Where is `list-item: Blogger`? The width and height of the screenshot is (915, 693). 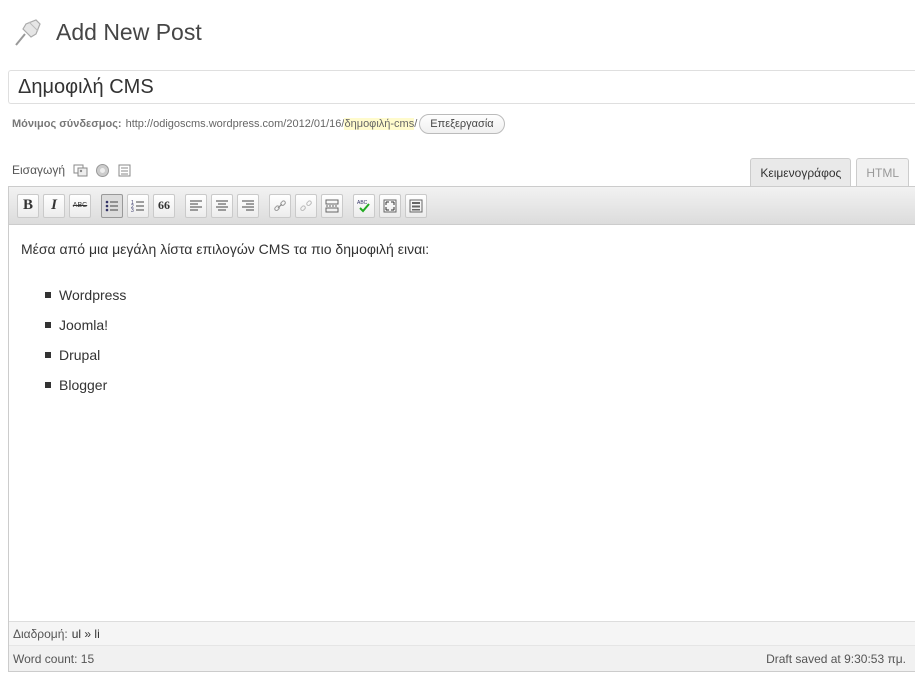 list-item: Blogger is located at coordinates (475, 385).